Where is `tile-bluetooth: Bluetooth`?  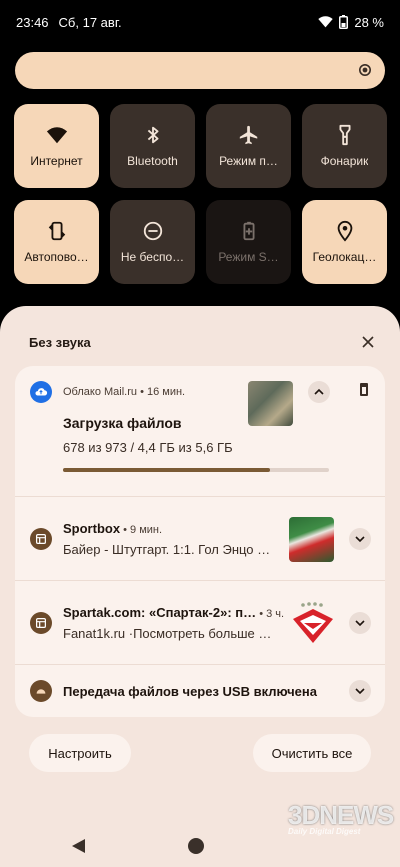
tile-bluetooth: Bluetooth is located at coordinates (152, 146).